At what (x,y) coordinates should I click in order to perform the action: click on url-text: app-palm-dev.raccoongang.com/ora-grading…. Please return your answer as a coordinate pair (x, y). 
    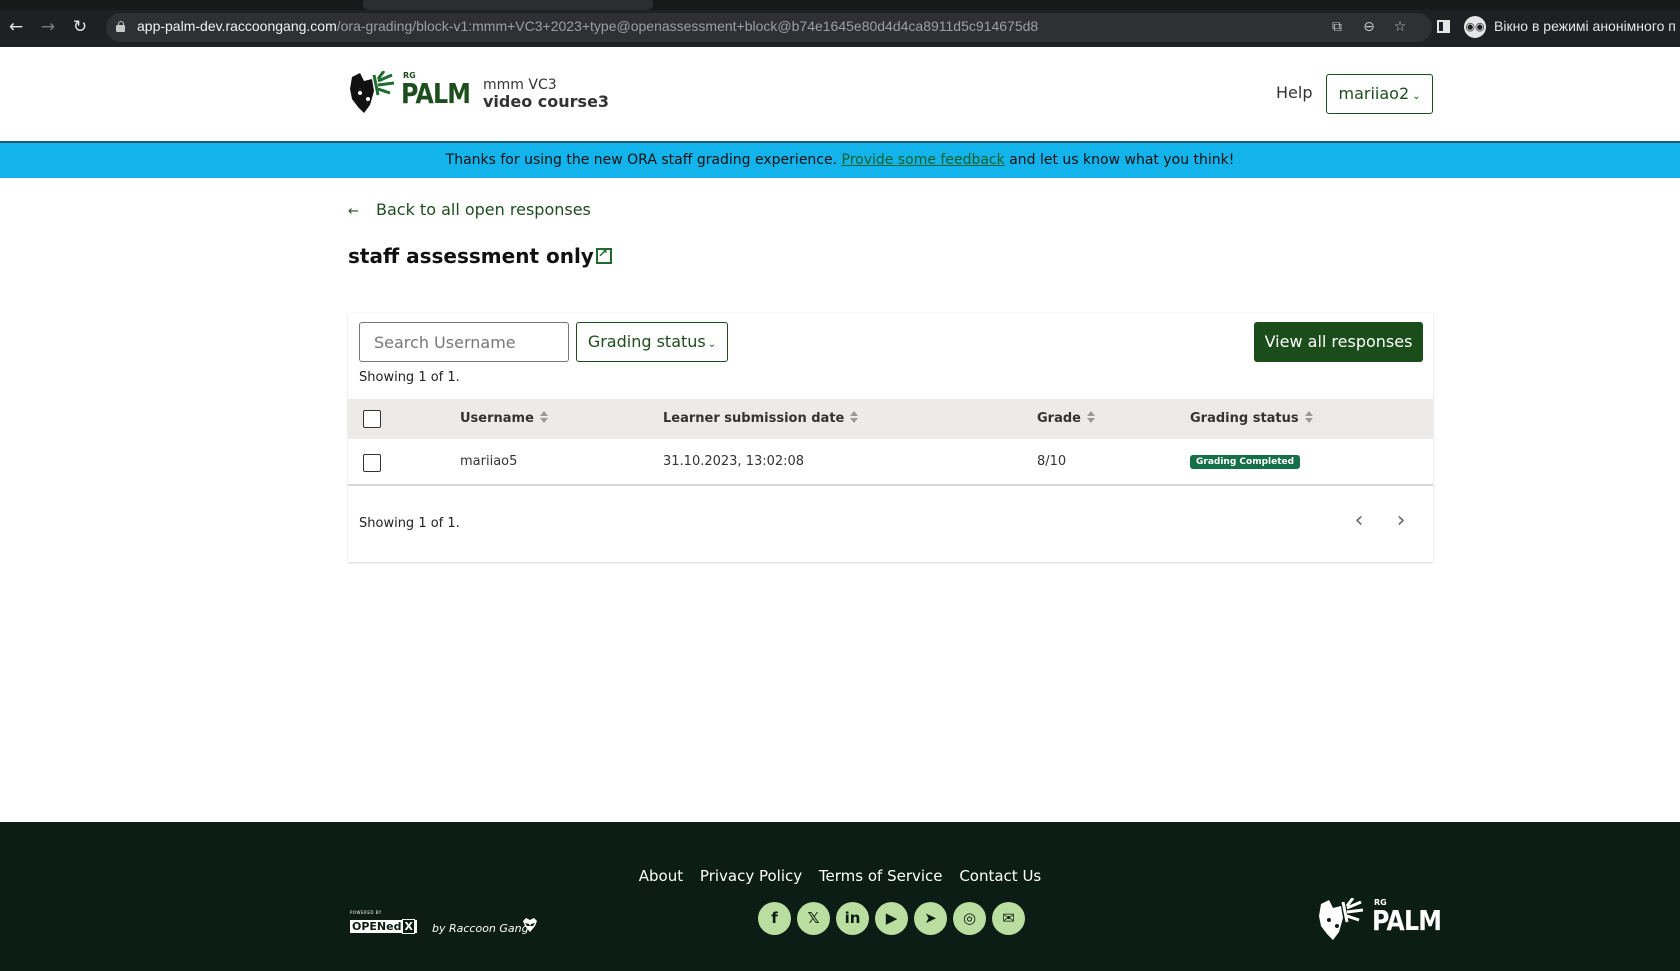
    Looking at the image, I should click on (587, 26).